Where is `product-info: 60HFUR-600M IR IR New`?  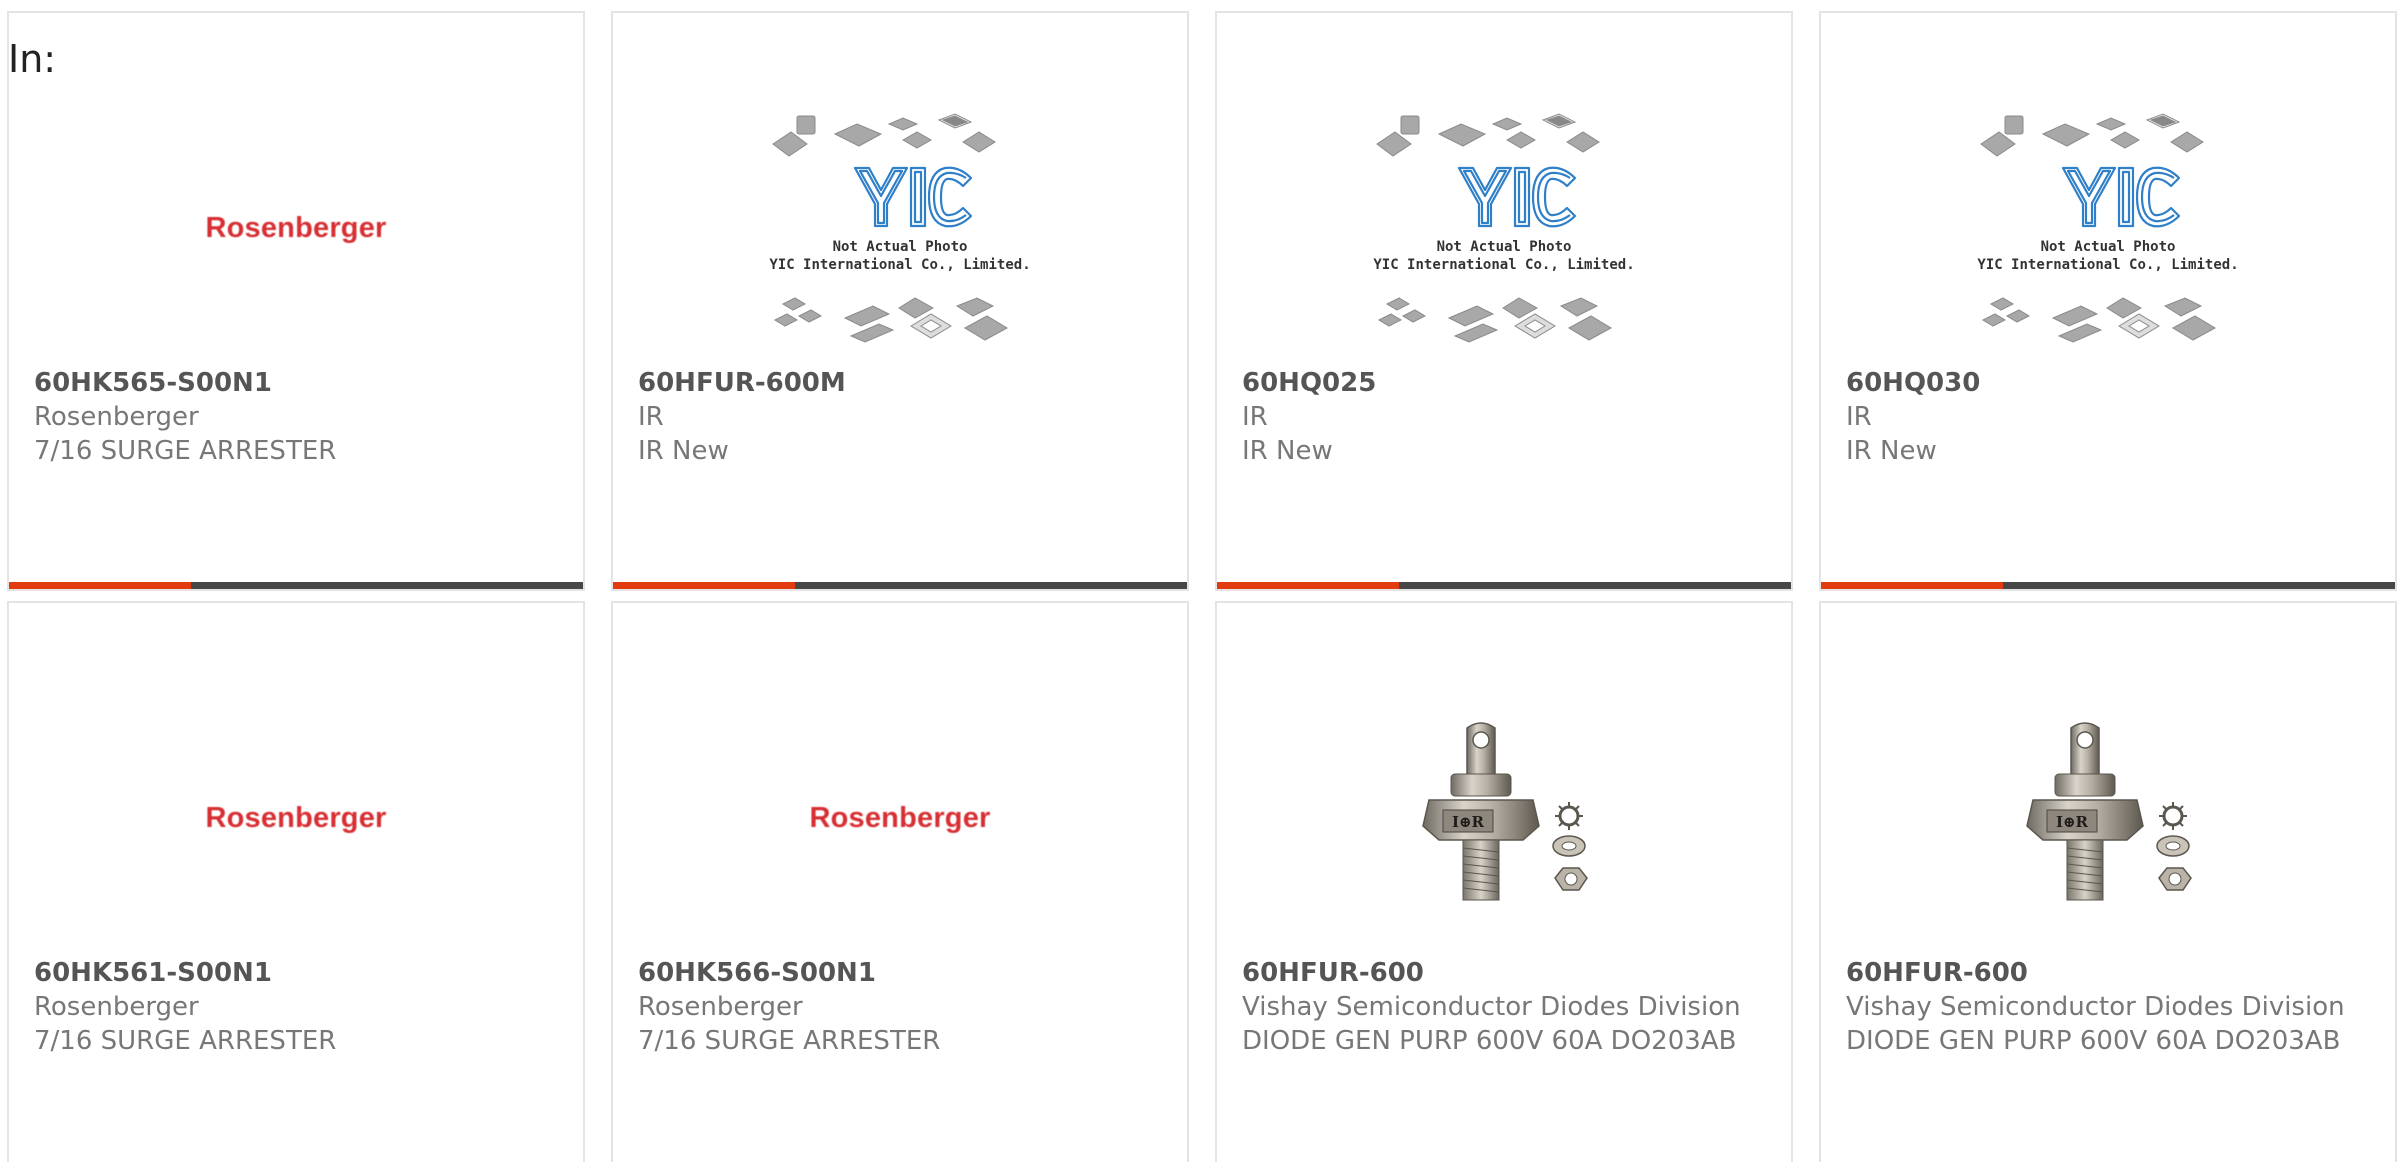
product-info: 60HFUR-600M IR IR New is located at coordinates (900, 417).